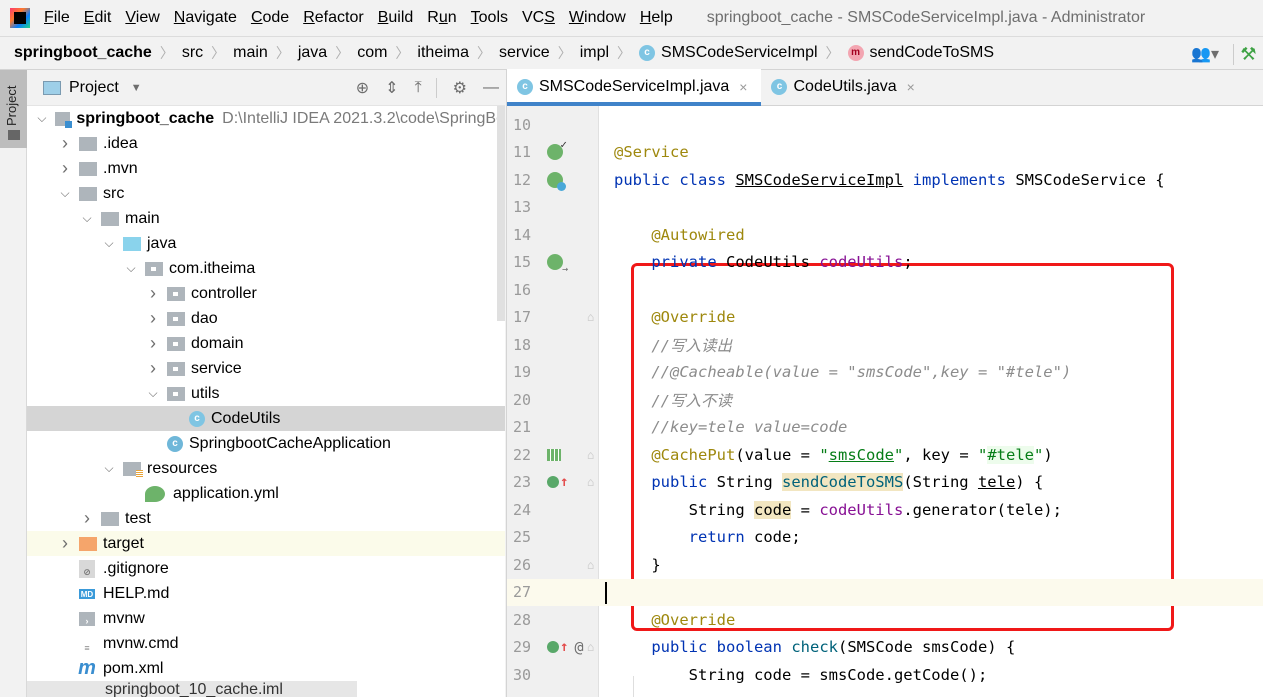  What do you see at coordinates (1205, 54) in the screenshot?
I see `vcs-user-icon: 👥▾` at bounding box center [1205, 54].